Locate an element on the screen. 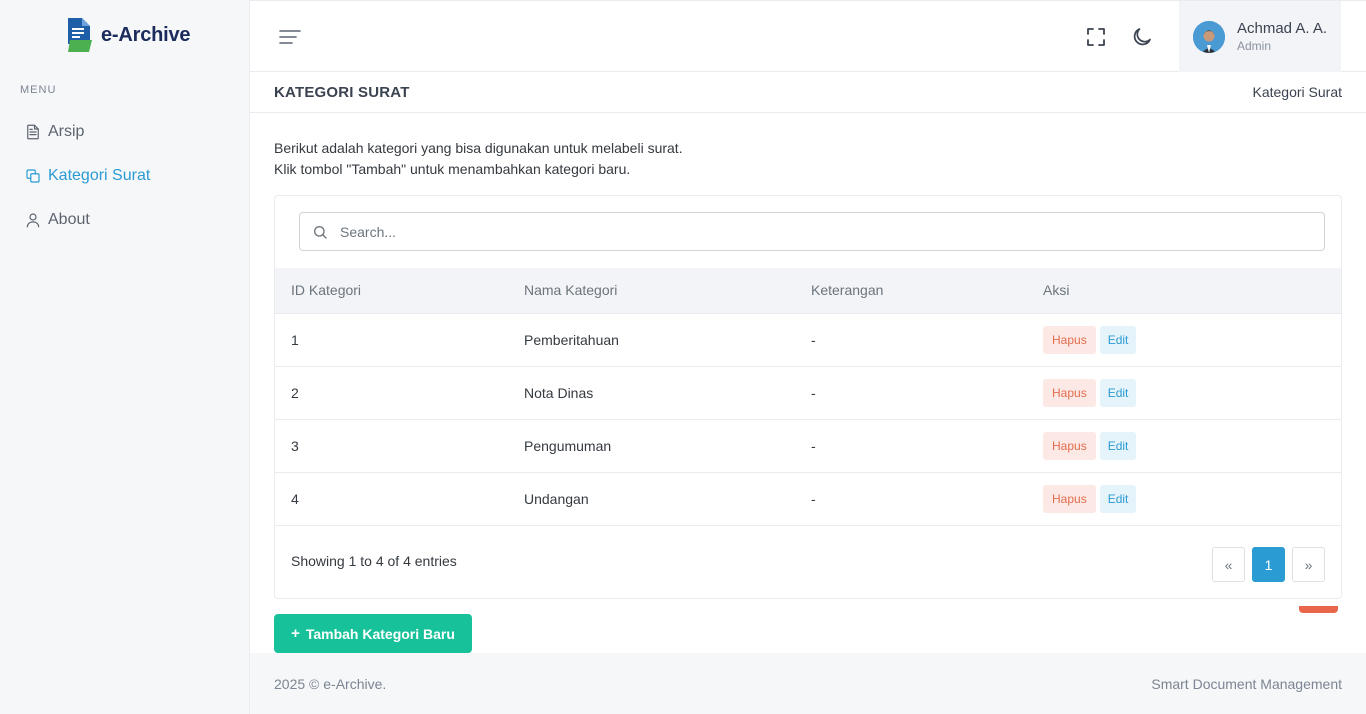 The height and width of the screenshot is (714, 1366). avatar is located at coordinates (1209, 36).